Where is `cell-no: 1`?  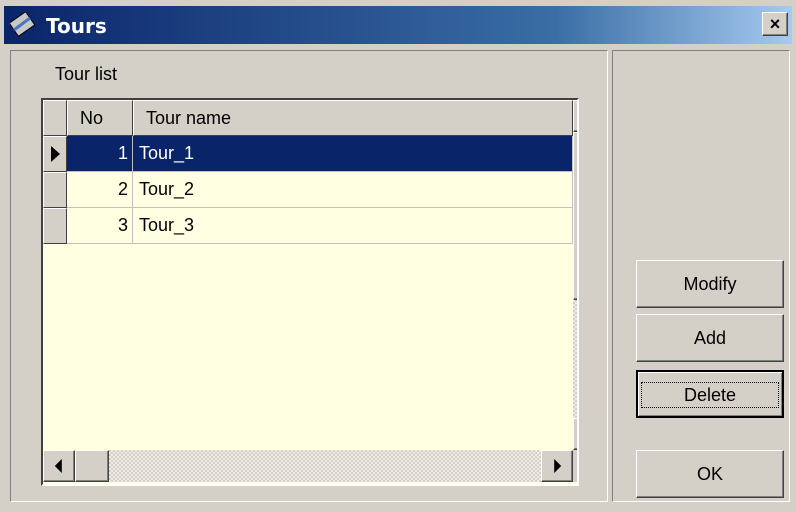 cell-no: 1 is located at coordinates (100, 154).